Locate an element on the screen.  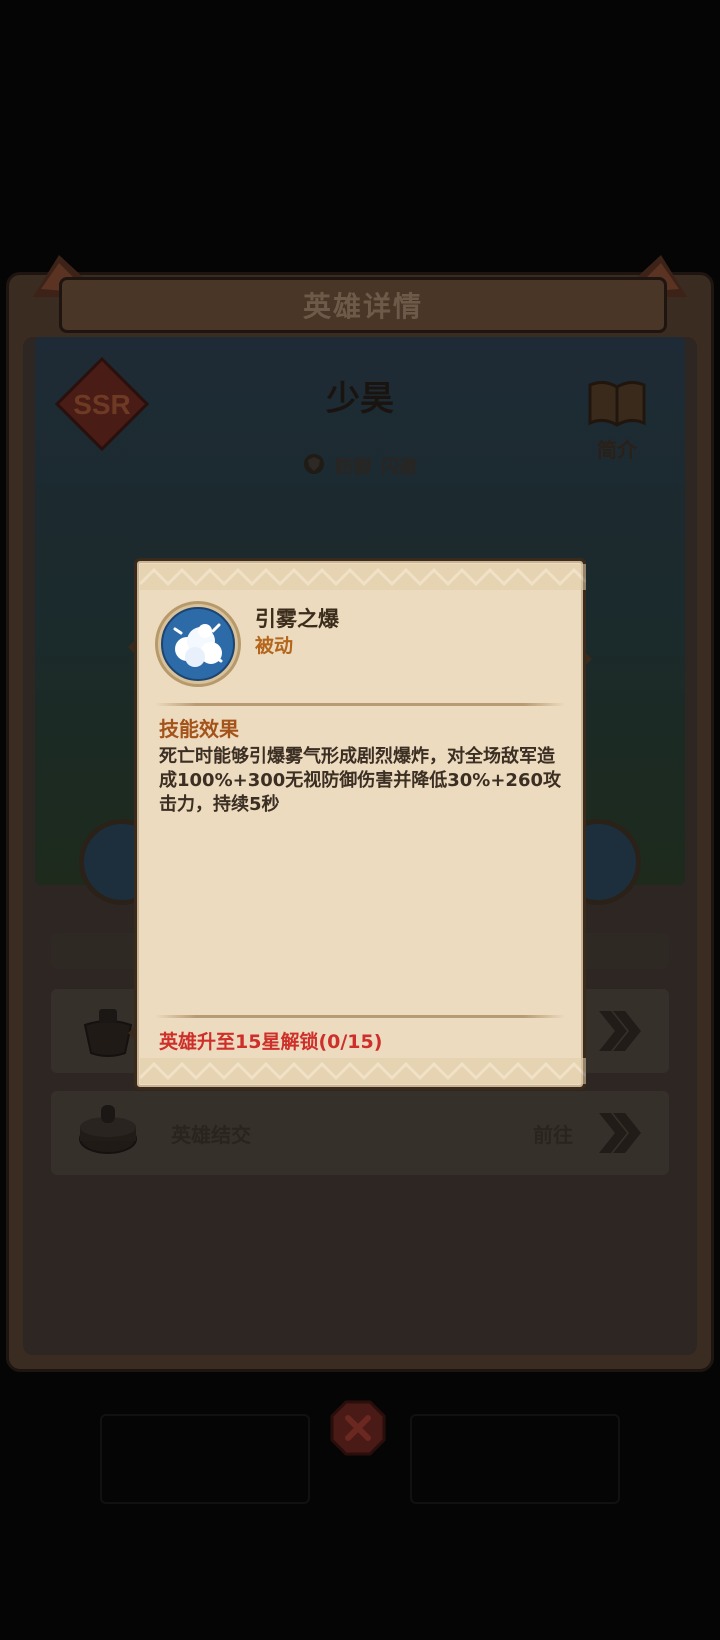
panel-title-bar: 英雄详情 is located at coordinates (363, 305).